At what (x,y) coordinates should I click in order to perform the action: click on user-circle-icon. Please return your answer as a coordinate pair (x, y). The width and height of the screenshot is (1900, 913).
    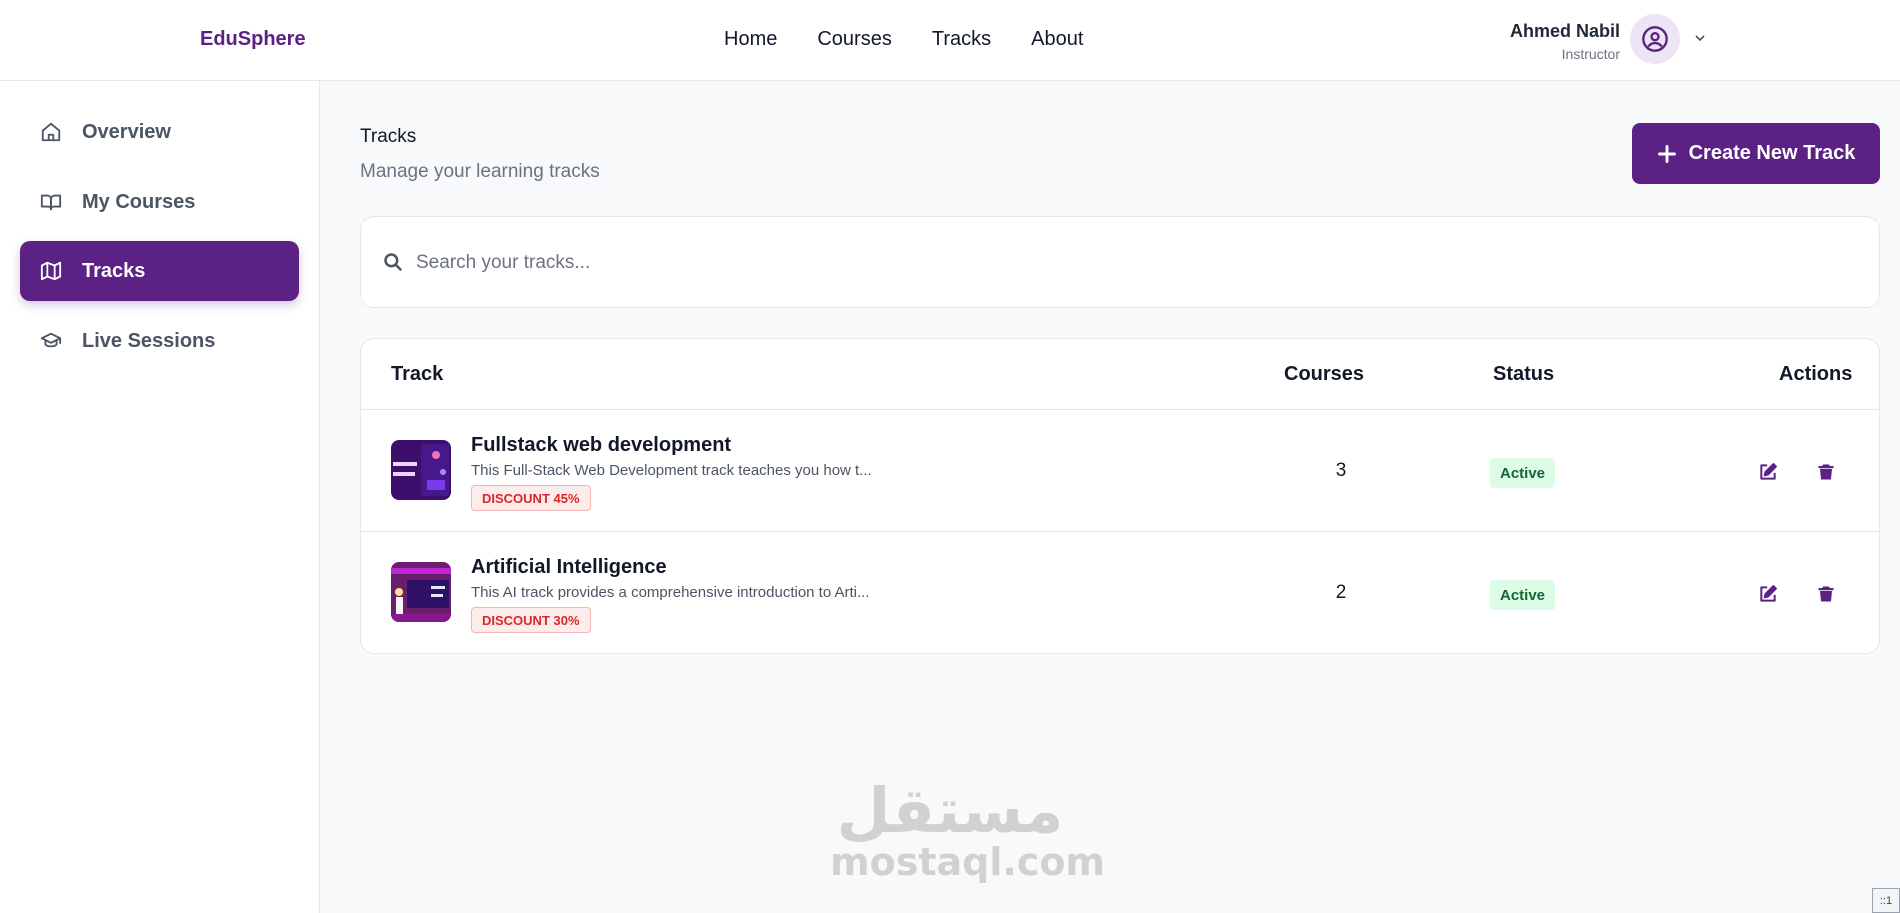
    Looking at the image, I should click on (1655, 39).